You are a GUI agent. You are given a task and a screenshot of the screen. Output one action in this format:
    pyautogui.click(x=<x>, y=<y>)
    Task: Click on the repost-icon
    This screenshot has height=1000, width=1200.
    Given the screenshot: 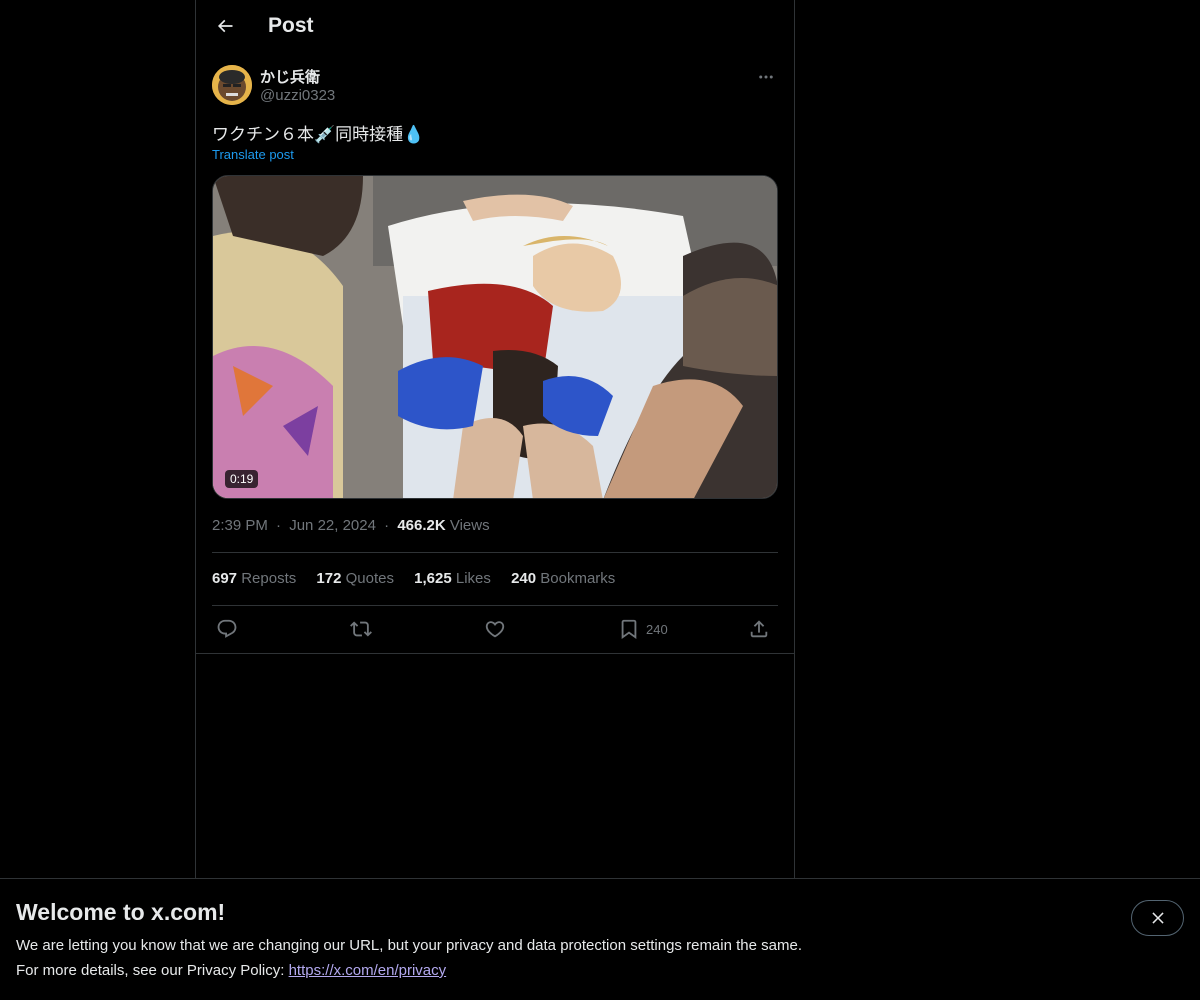 What is the action you would take?
    pyautogui.click(x=361, y=629)
    